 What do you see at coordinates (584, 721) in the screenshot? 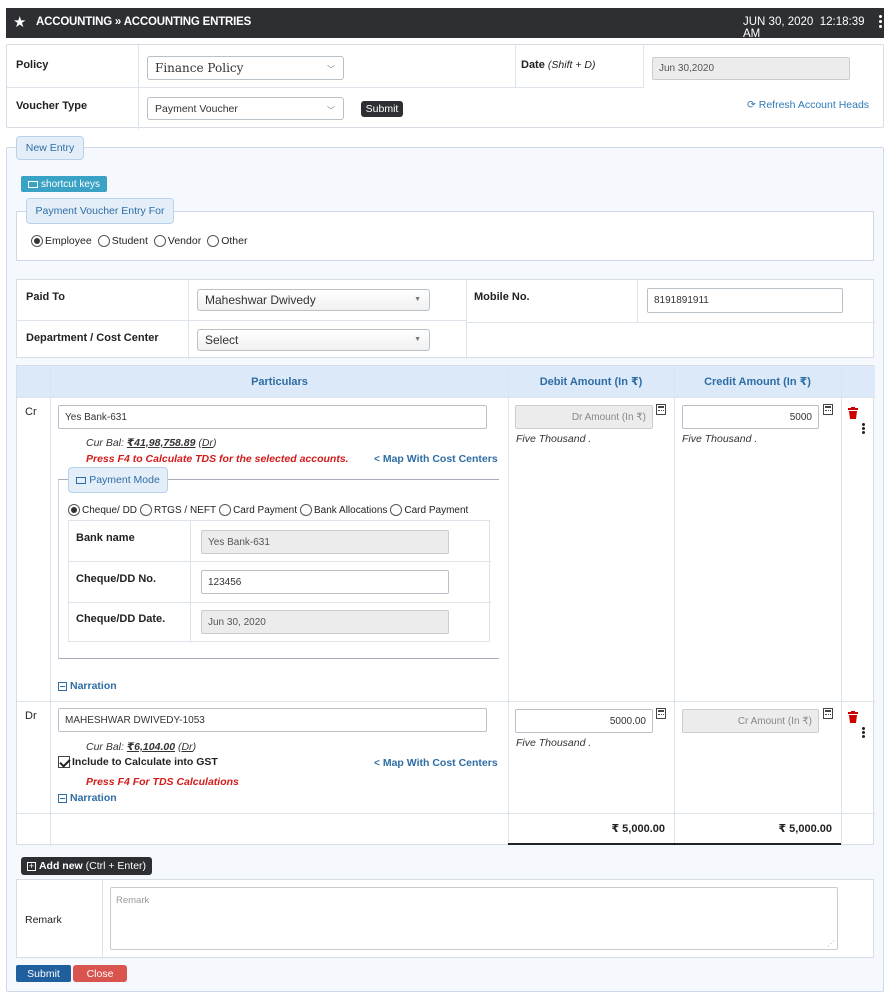
I see `debit-input-dr: 5000.00` at bounding box center [584, 721].